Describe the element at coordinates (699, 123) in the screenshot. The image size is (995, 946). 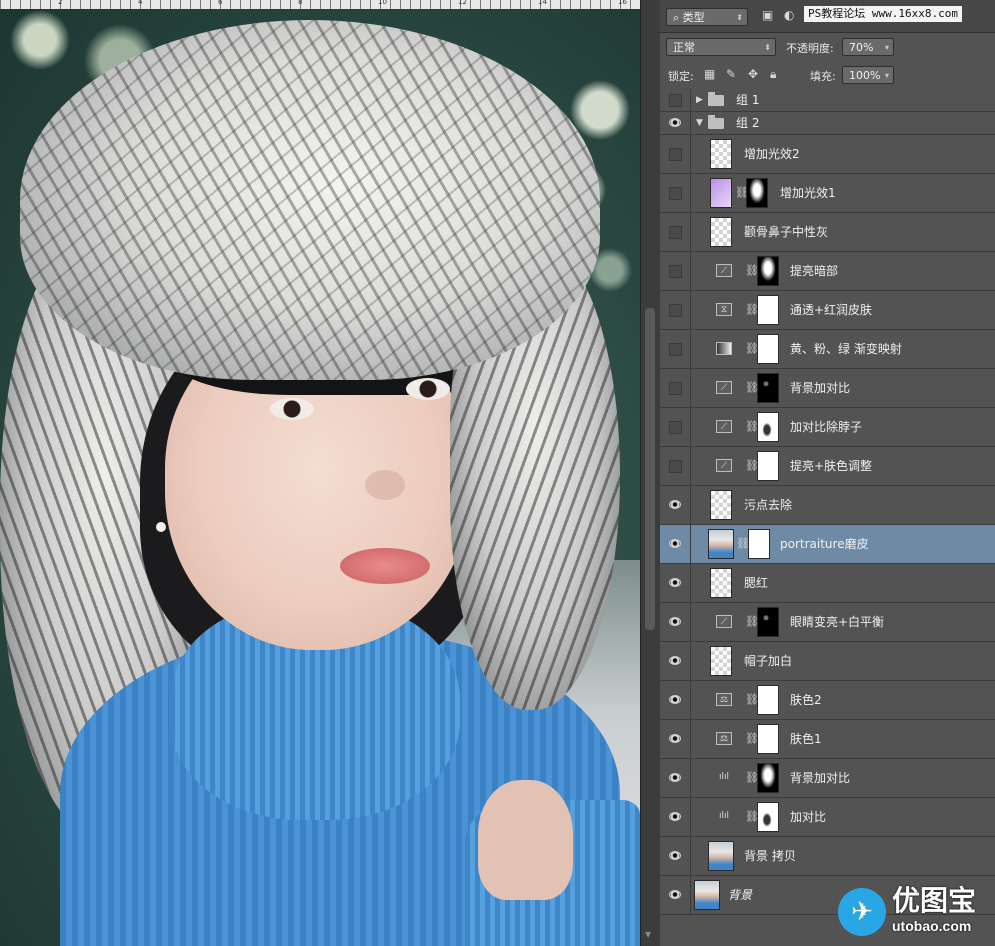
I see `collapse-triangle-icon: ▼` at that location.